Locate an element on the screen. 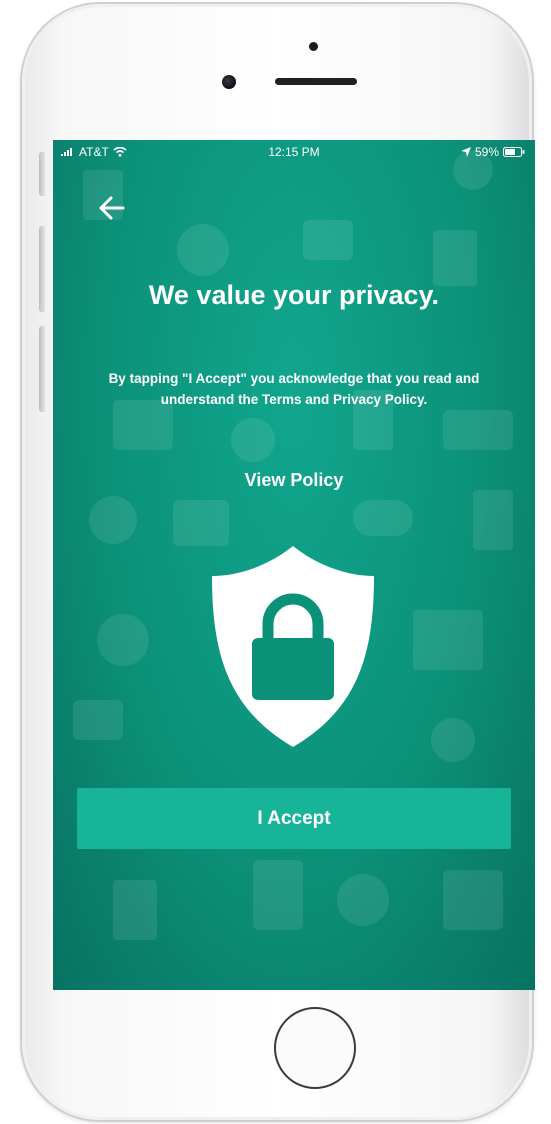  proximity-sensor is located at coordinates (313, 46).